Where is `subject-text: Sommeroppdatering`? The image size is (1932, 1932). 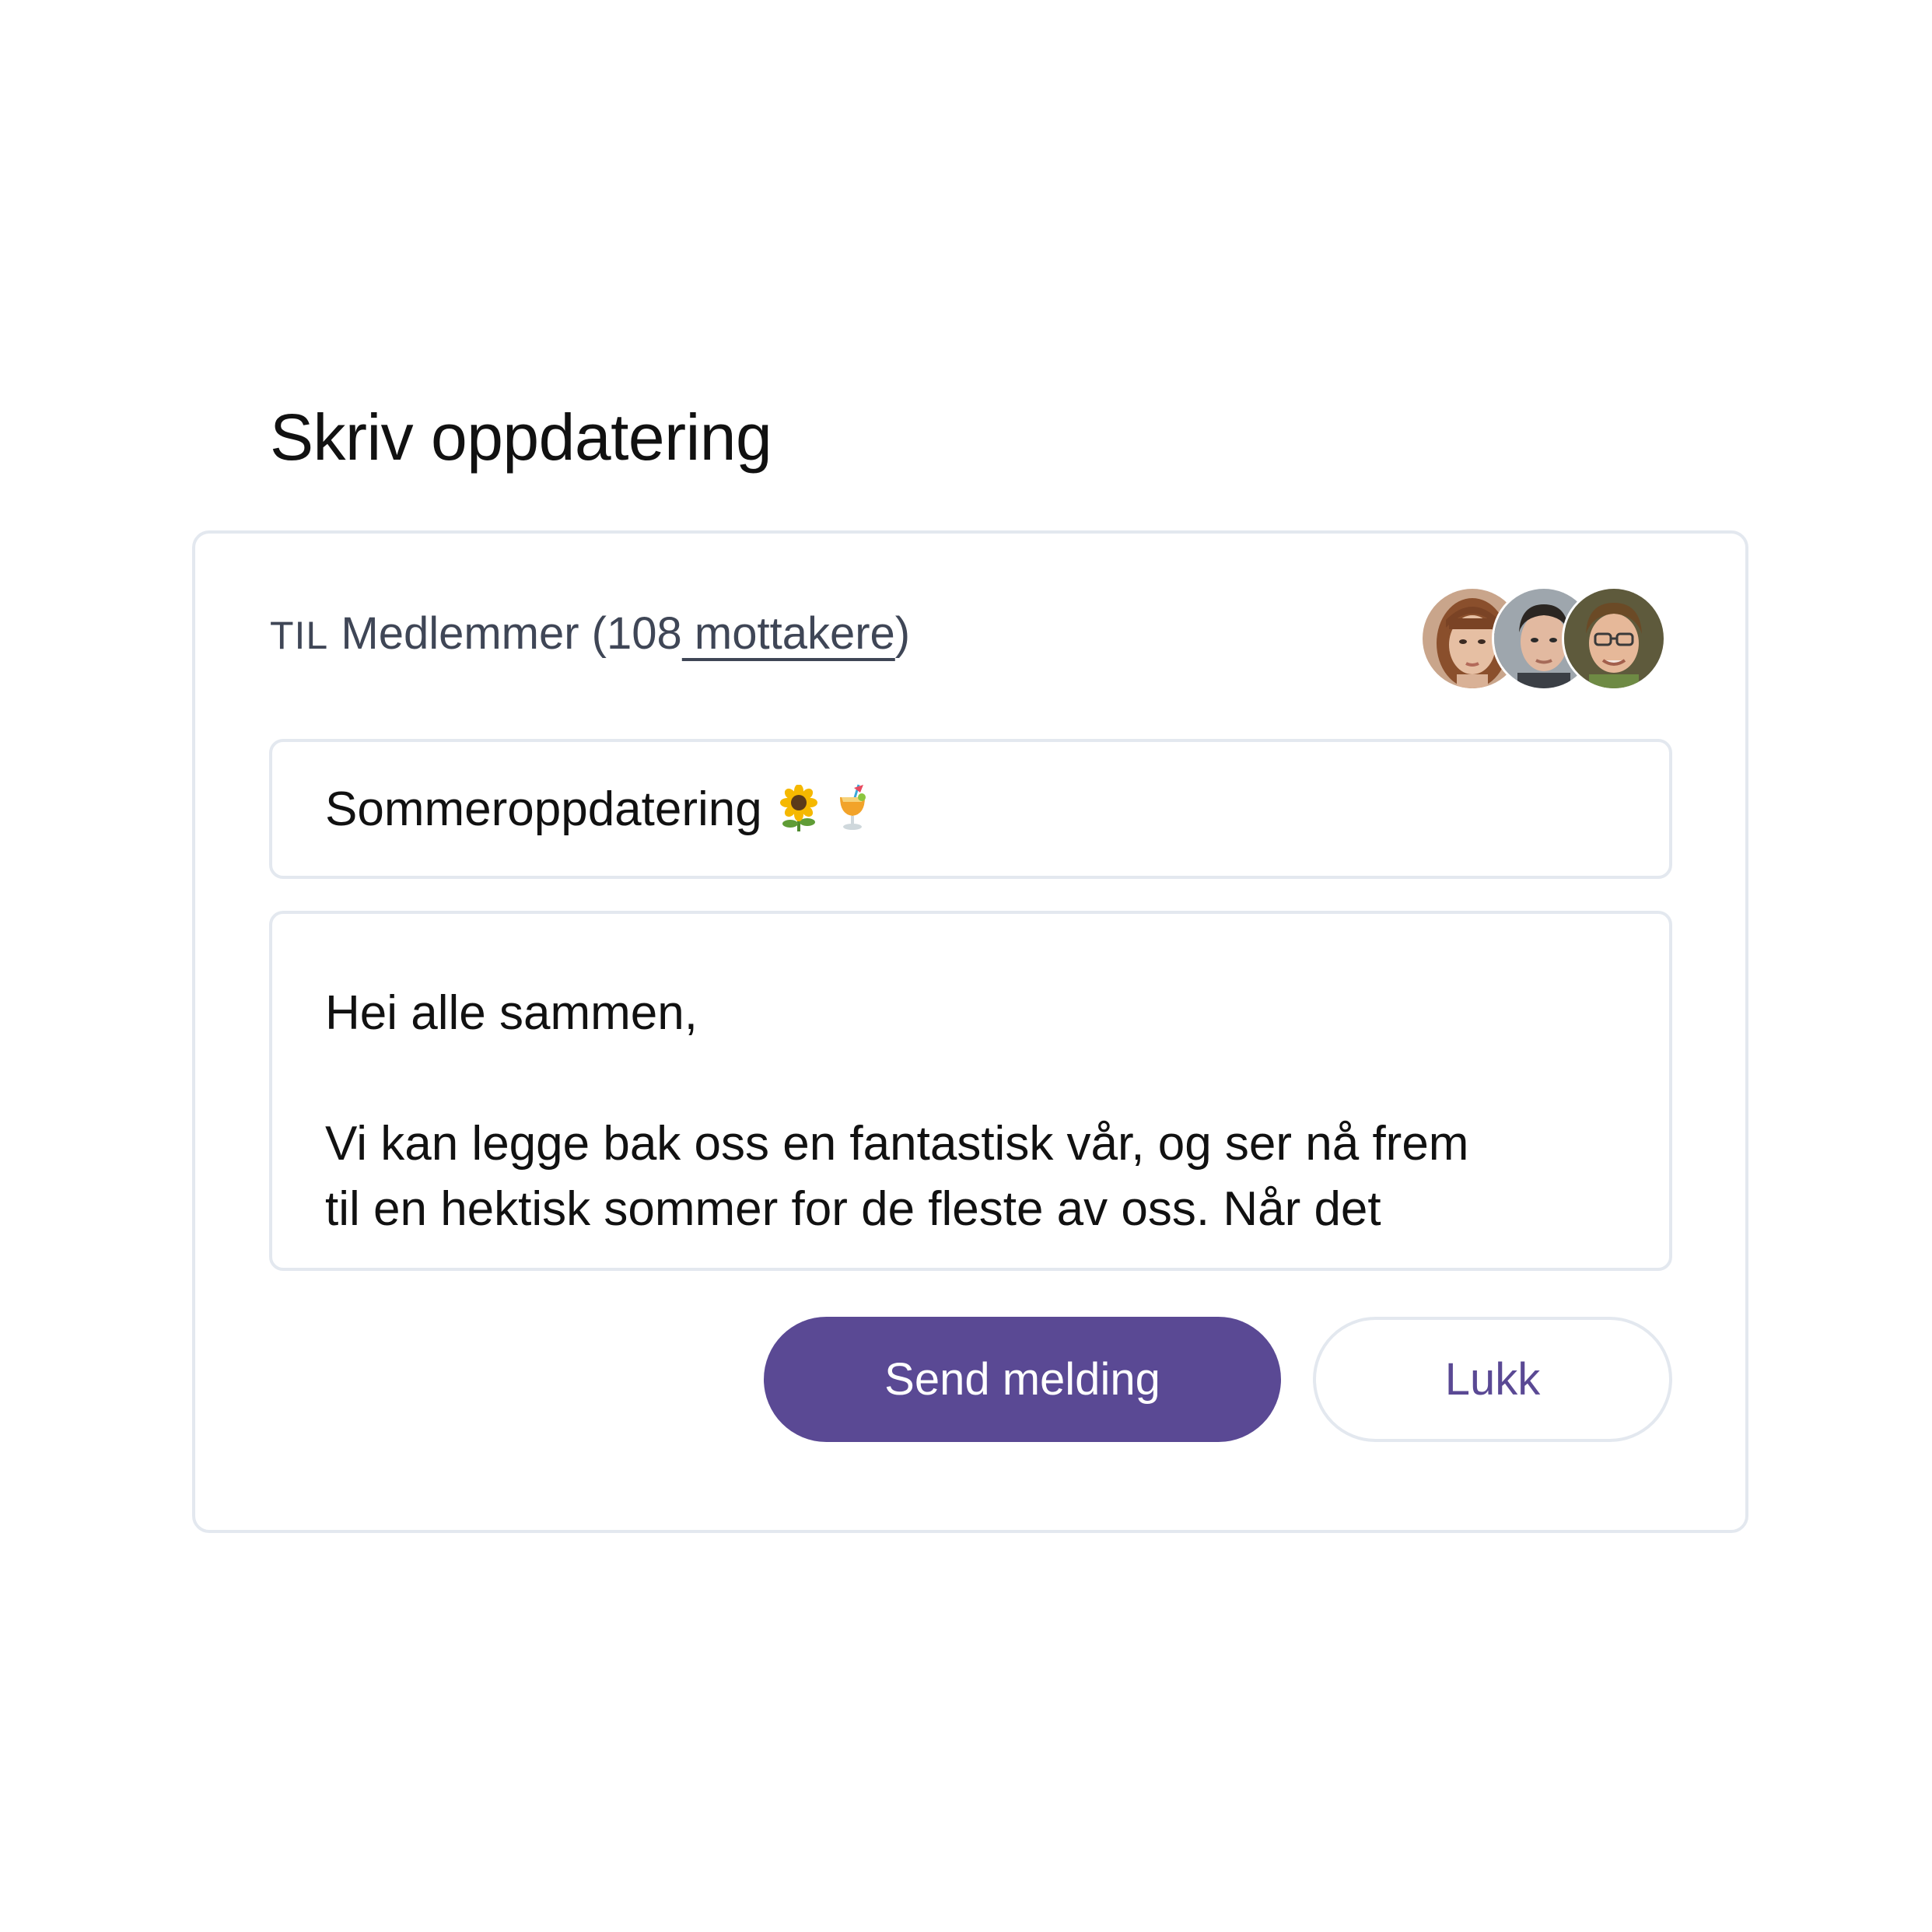 subject-text: Sommeroppdatering is located at coordinates (598, 810).